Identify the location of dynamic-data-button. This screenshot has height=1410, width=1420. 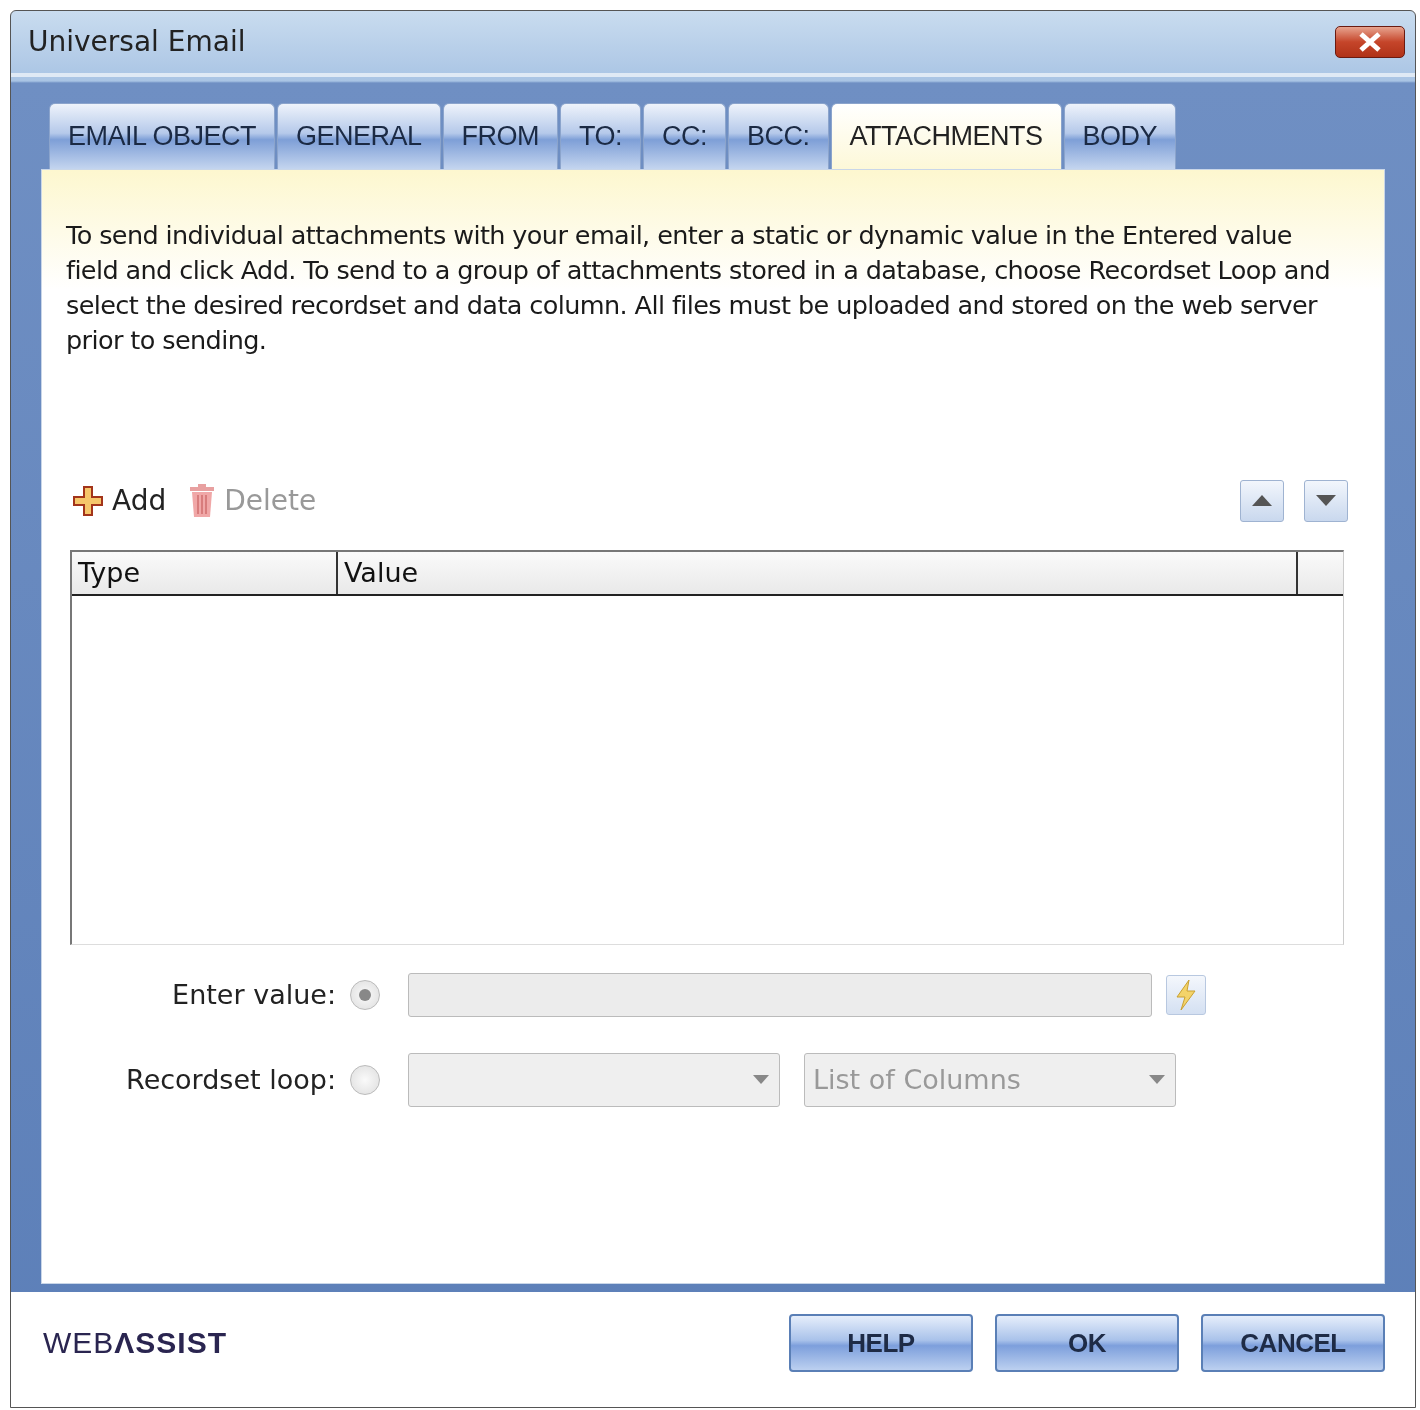
(1186, 994).